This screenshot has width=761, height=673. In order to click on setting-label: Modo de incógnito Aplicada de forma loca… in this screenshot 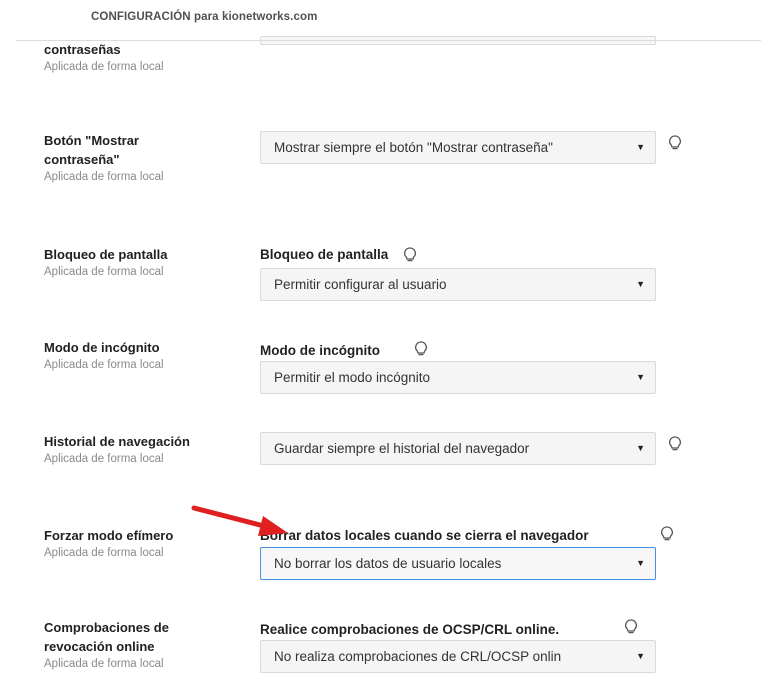, I will do `click(144, 356)`.